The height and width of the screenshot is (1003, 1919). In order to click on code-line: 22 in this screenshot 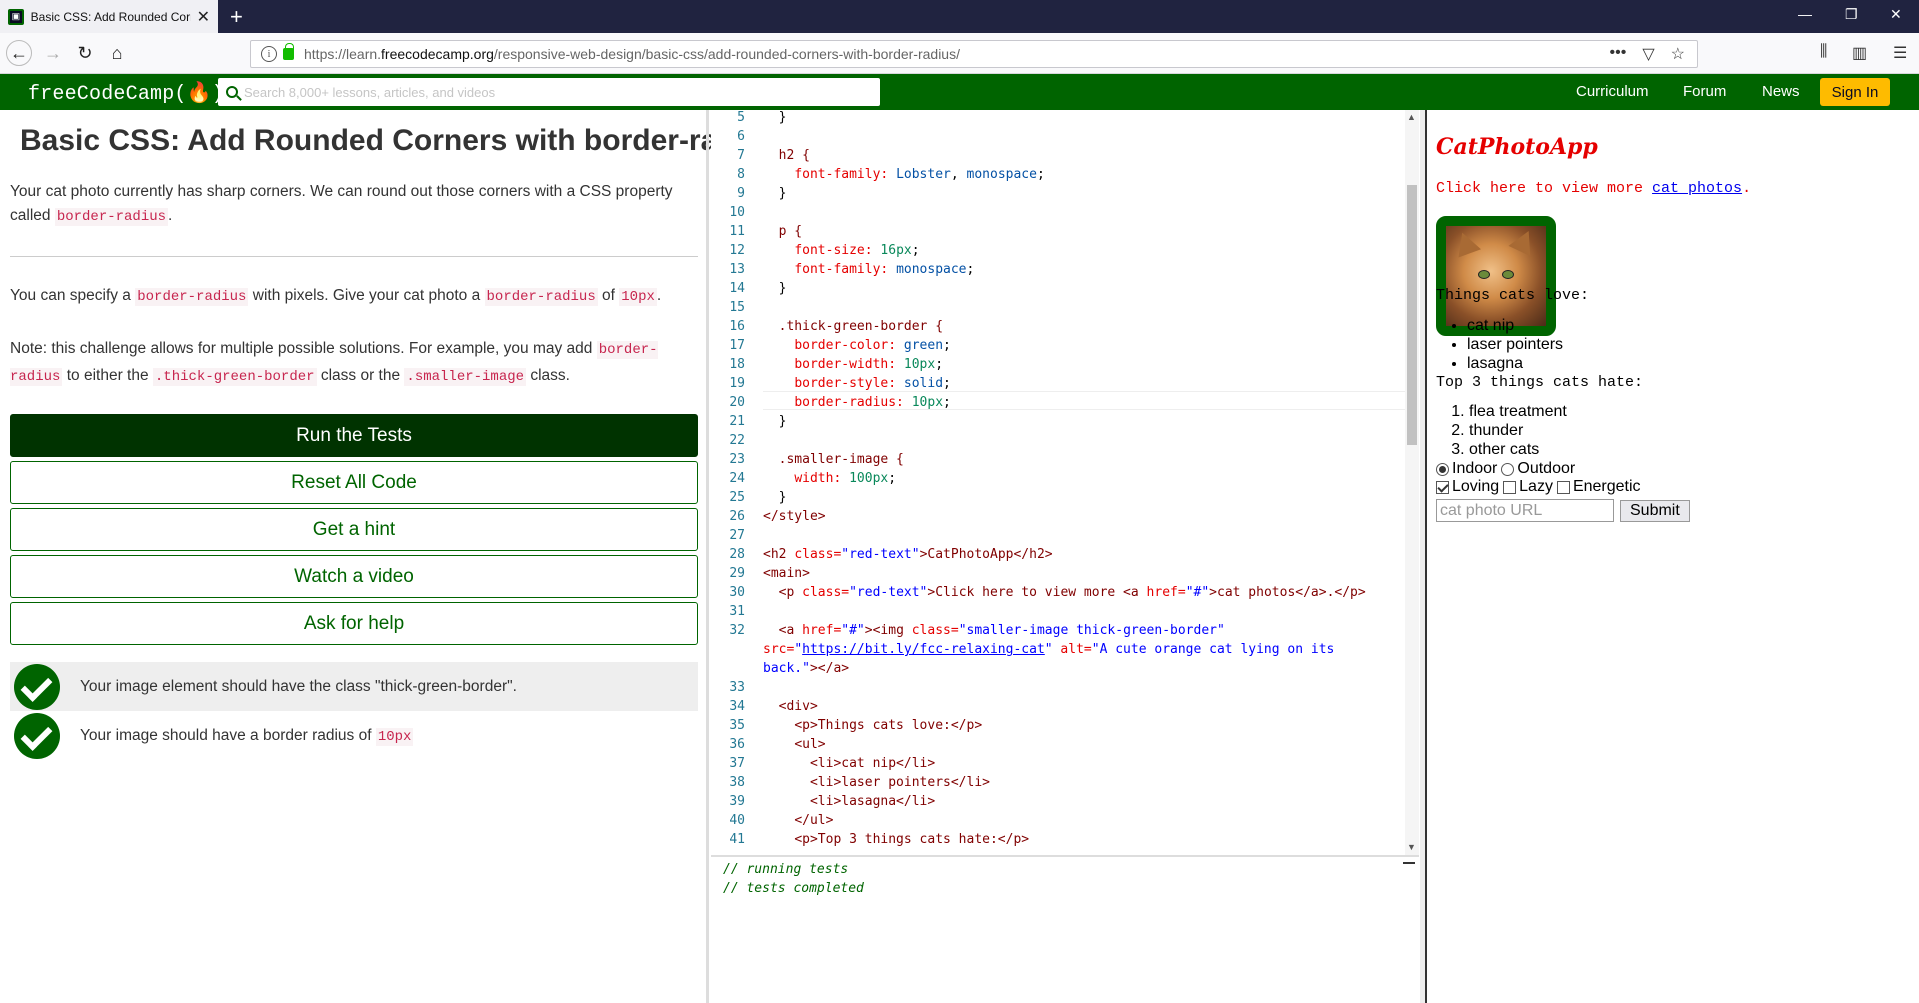, I will do `click(737, 440)`.